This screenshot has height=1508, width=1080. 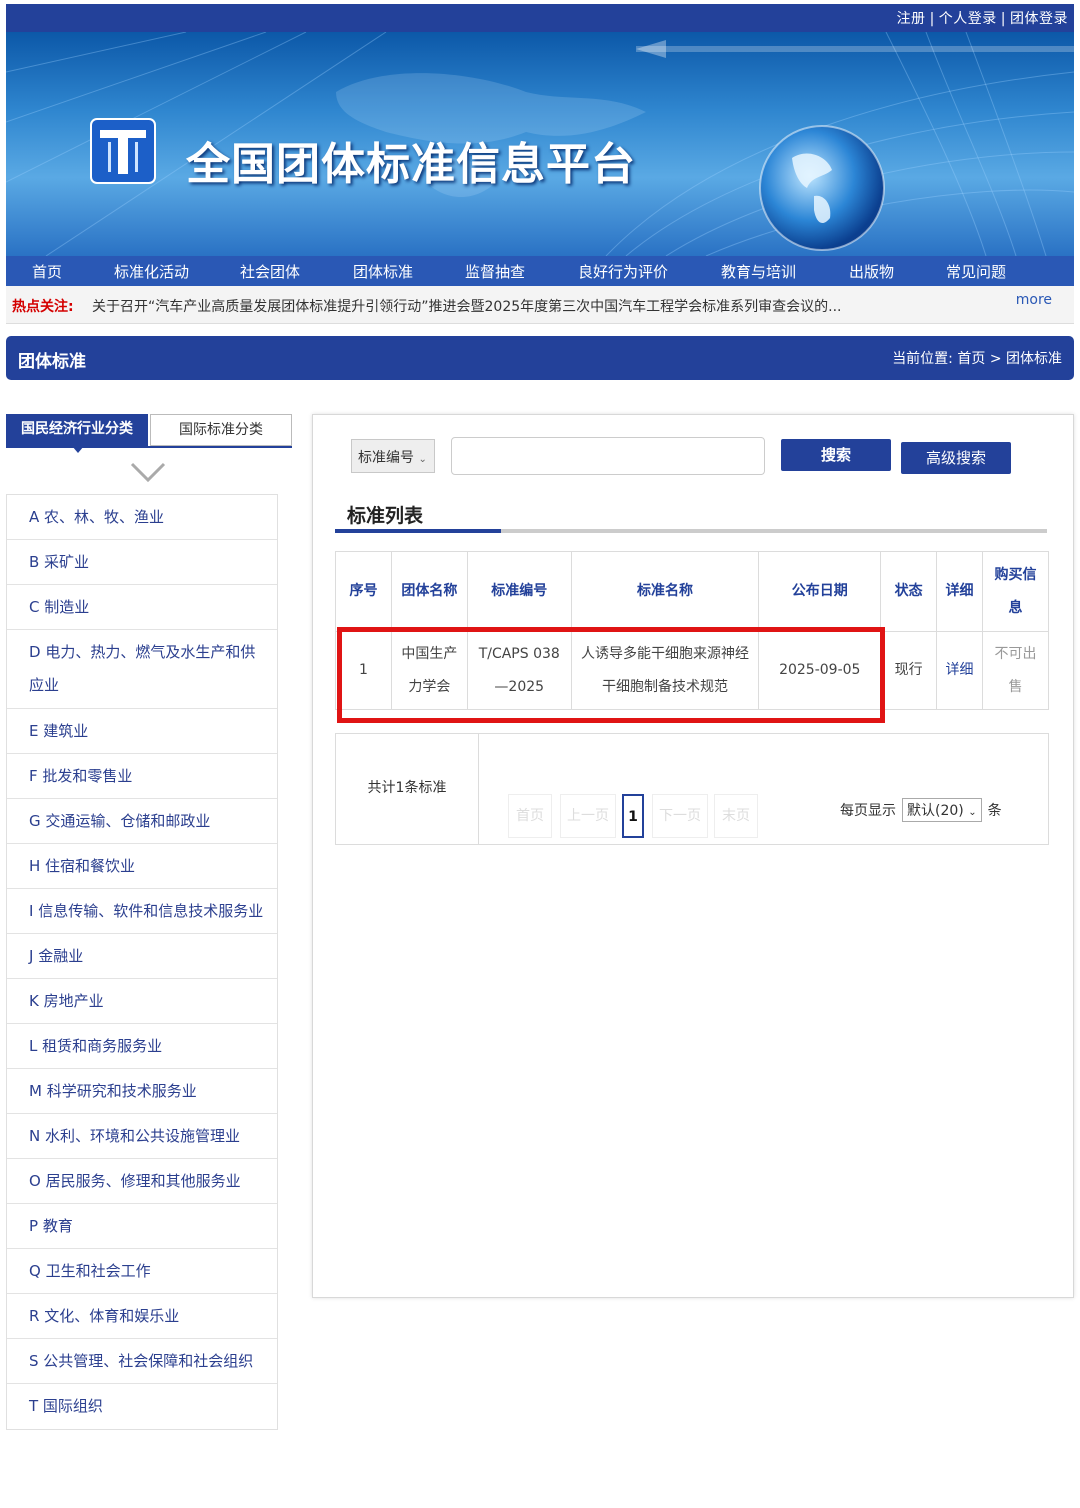 What do you see at coordinates (142, 1226) in the screenshot?
I see `sidebar-item-education: P 教育` at bounding box center [142, 1226].